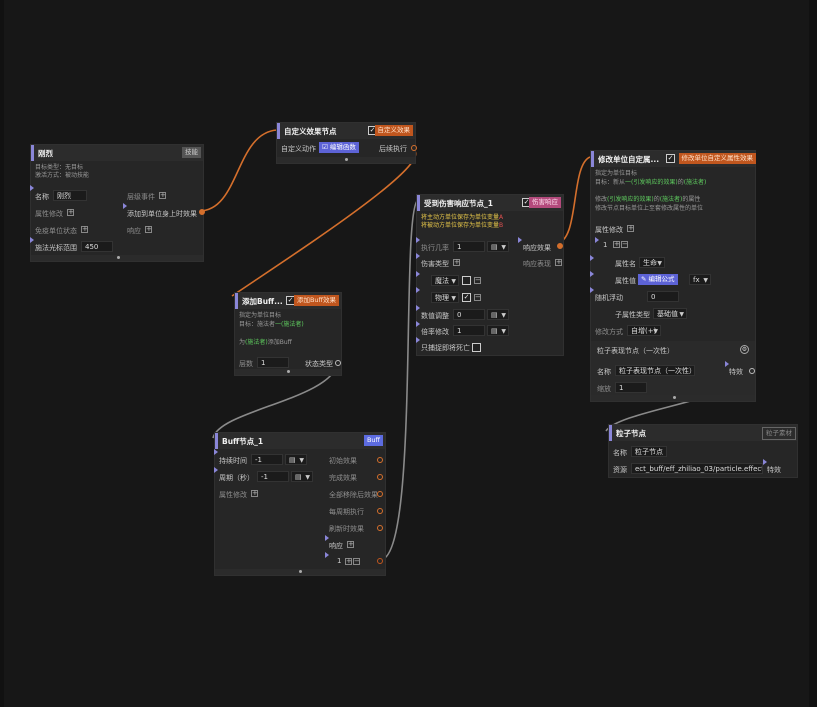 This screenshot has height=707, width=817. Describe the element at coordinates (117, 153) in the screenshot. I see `node-riling-header: 刚烈 技能` at that location.